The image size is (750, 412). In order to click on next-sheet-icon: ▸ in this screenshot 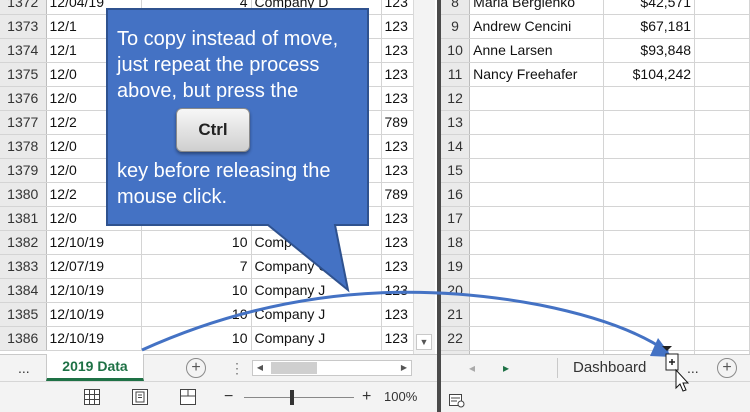, I will do `click(506, 368)`.